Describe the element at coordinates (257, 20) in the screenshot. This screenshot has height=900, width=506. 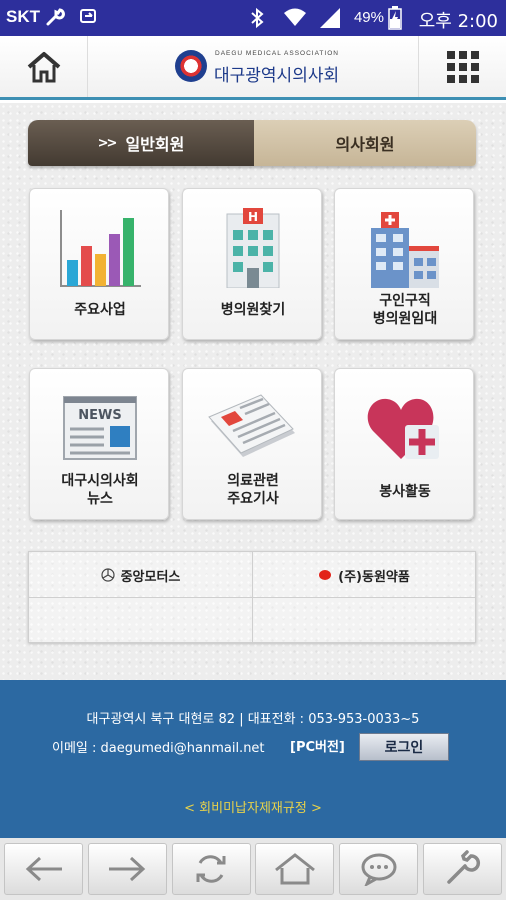
I see `bluetooth-icon` at that location.